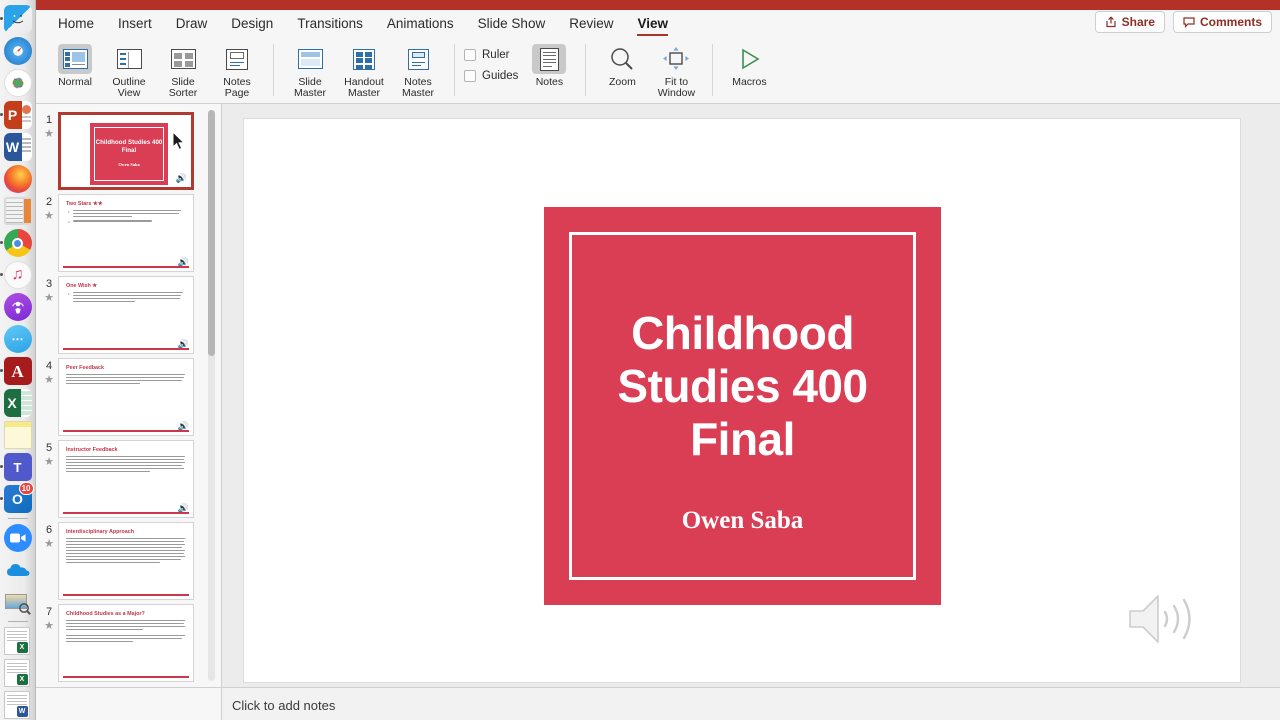 This screenshot has width=1280, height=720. What do you see at coordinates (181, 178) in the screenshot?
I see `speaker-icon-mini: 🔊` at bounding box center [181, 178].